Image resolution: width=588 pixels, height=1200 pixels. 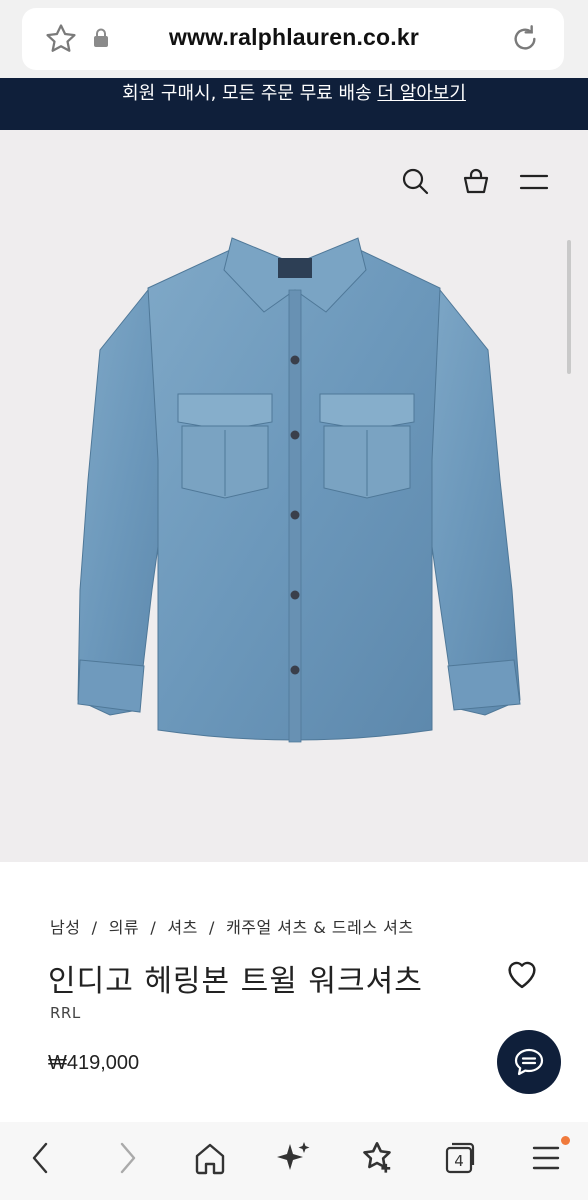 I want to click on browser-bottom-bar: 4, so click(x=294, y=1161).